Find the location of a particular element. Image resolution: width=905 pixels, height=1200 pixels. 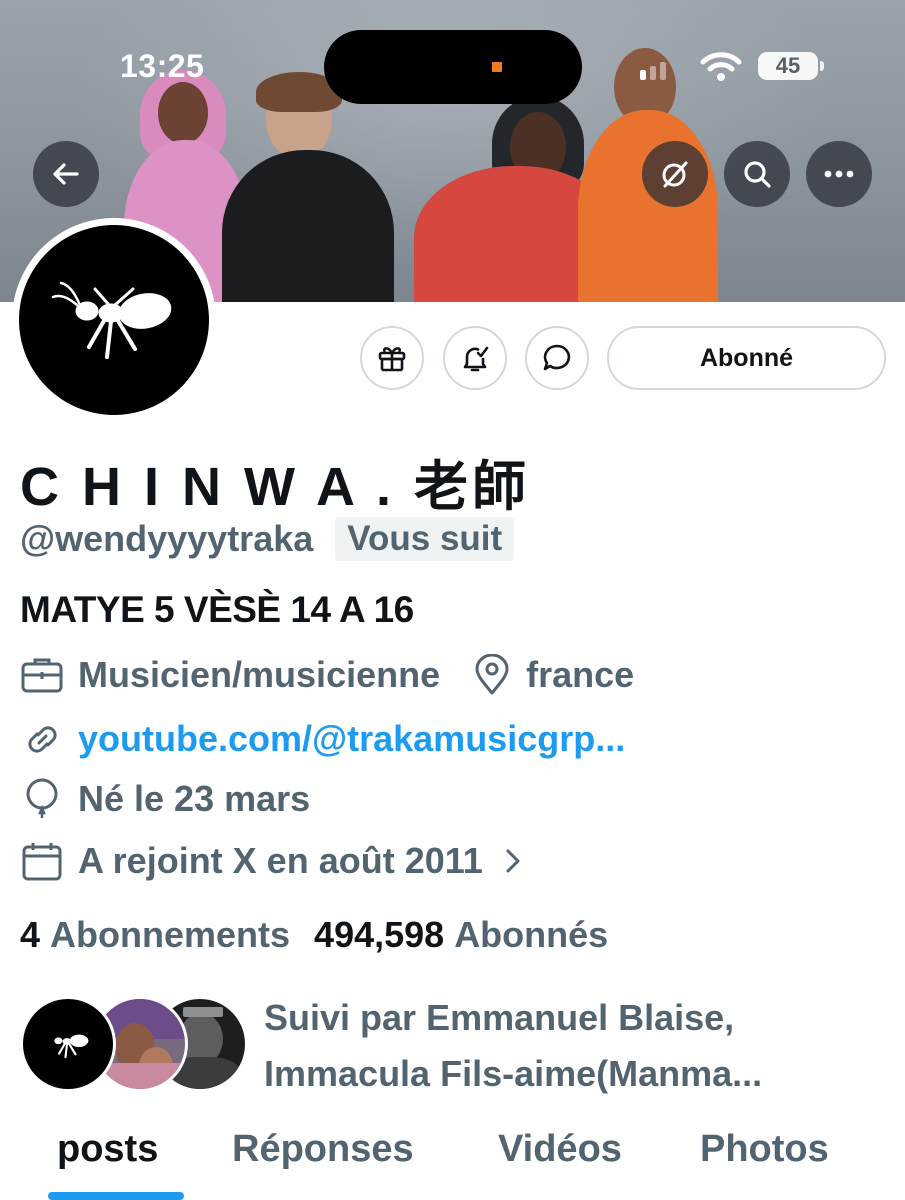

balloon-icon is located at coordinates (42, 798).